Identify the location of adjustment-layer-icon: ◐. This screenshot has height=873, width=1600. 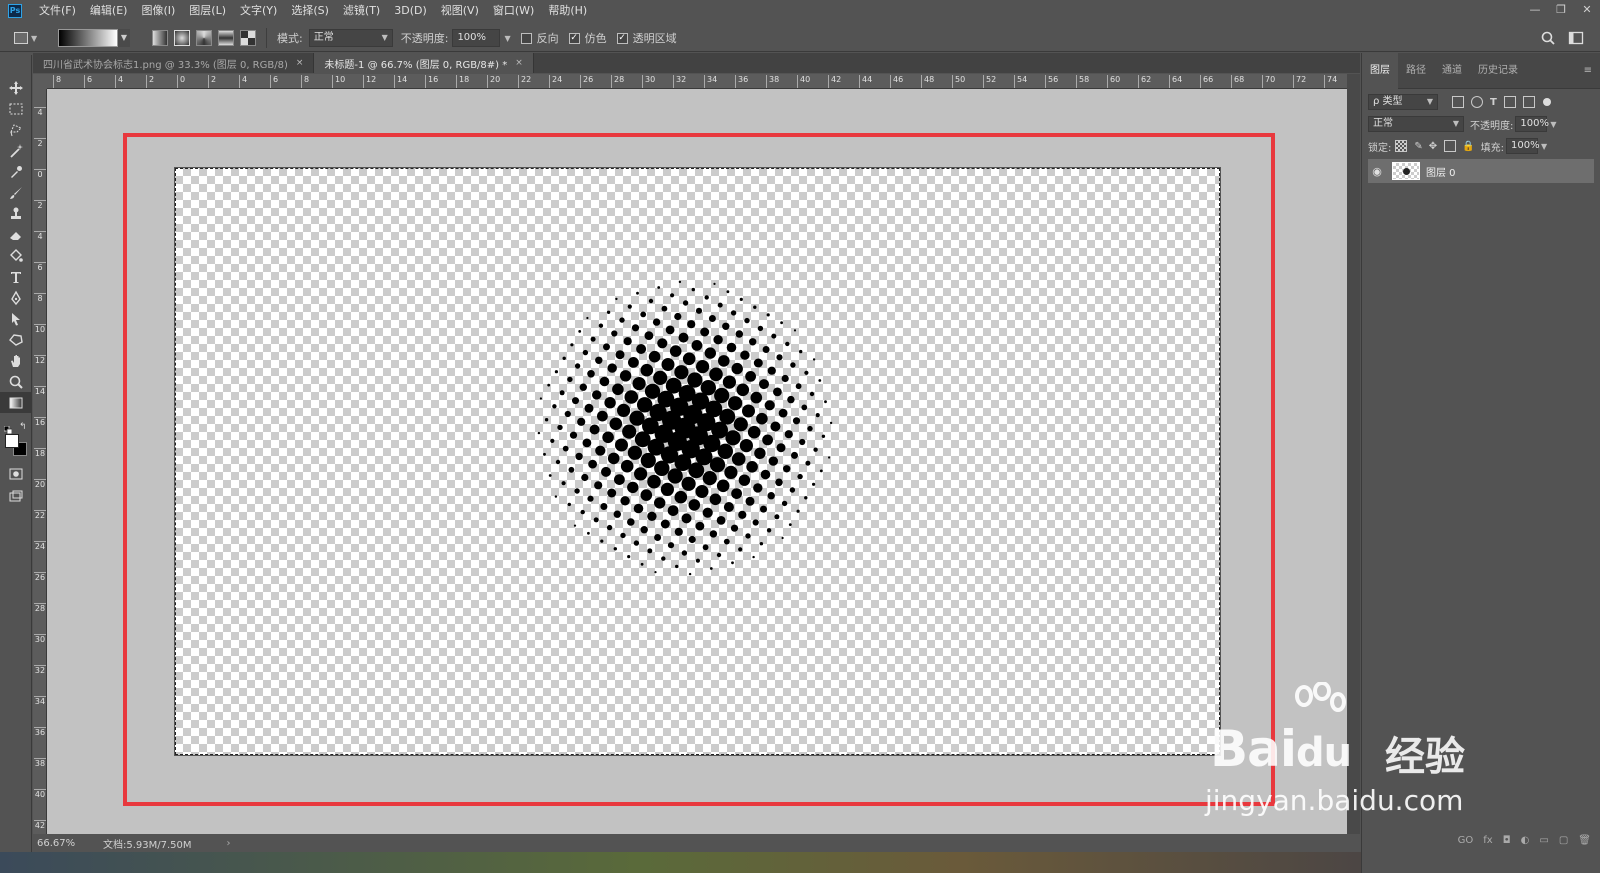
(1525, 840).